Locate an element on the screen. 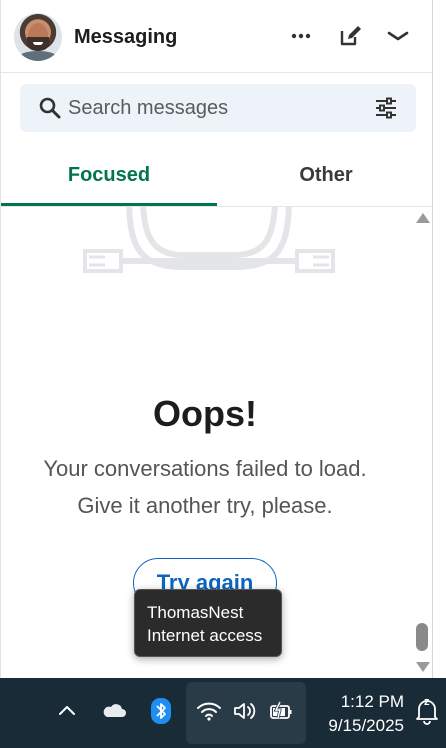 The width and height of the screenshot is (446, 748). tab-focused: Focused is located at coordinates (109, 175).